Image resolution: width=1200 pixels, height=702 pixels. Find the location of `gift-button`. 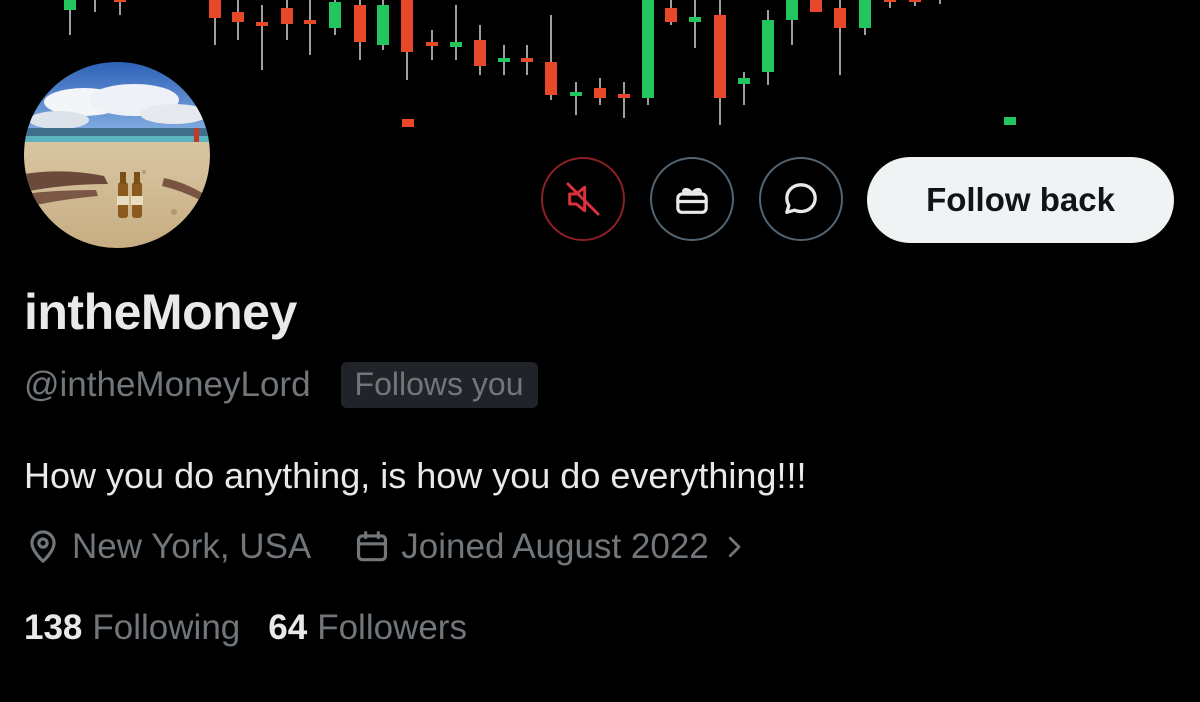

gift-button is located at coordinates (692, 199).